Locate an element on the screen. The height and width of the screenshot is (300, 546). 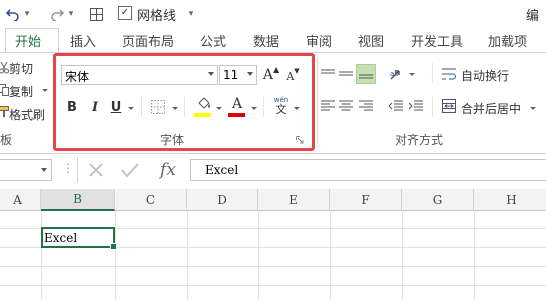
copy-dropdown-icon is located at coordinates (45, 90).